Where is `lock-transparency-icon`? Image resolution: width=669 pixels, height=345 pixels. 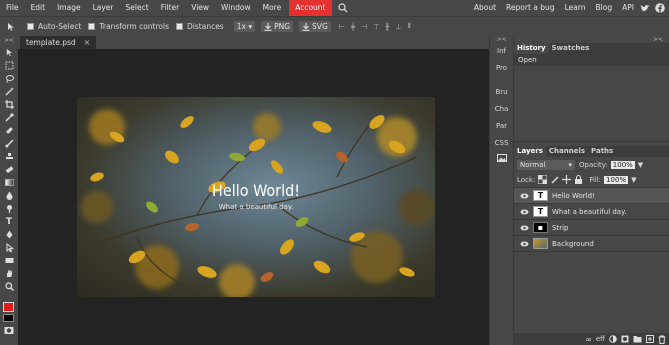 lock-transparency-icon is located at coordinates (543, 179).